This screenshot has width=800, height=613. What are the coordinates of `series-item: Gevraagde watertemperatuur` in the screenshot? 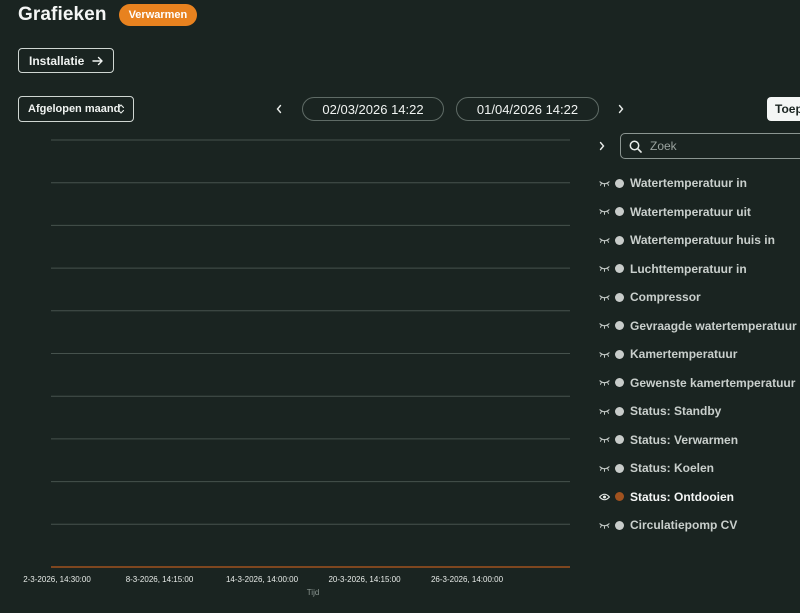 It's located at (697, 326).